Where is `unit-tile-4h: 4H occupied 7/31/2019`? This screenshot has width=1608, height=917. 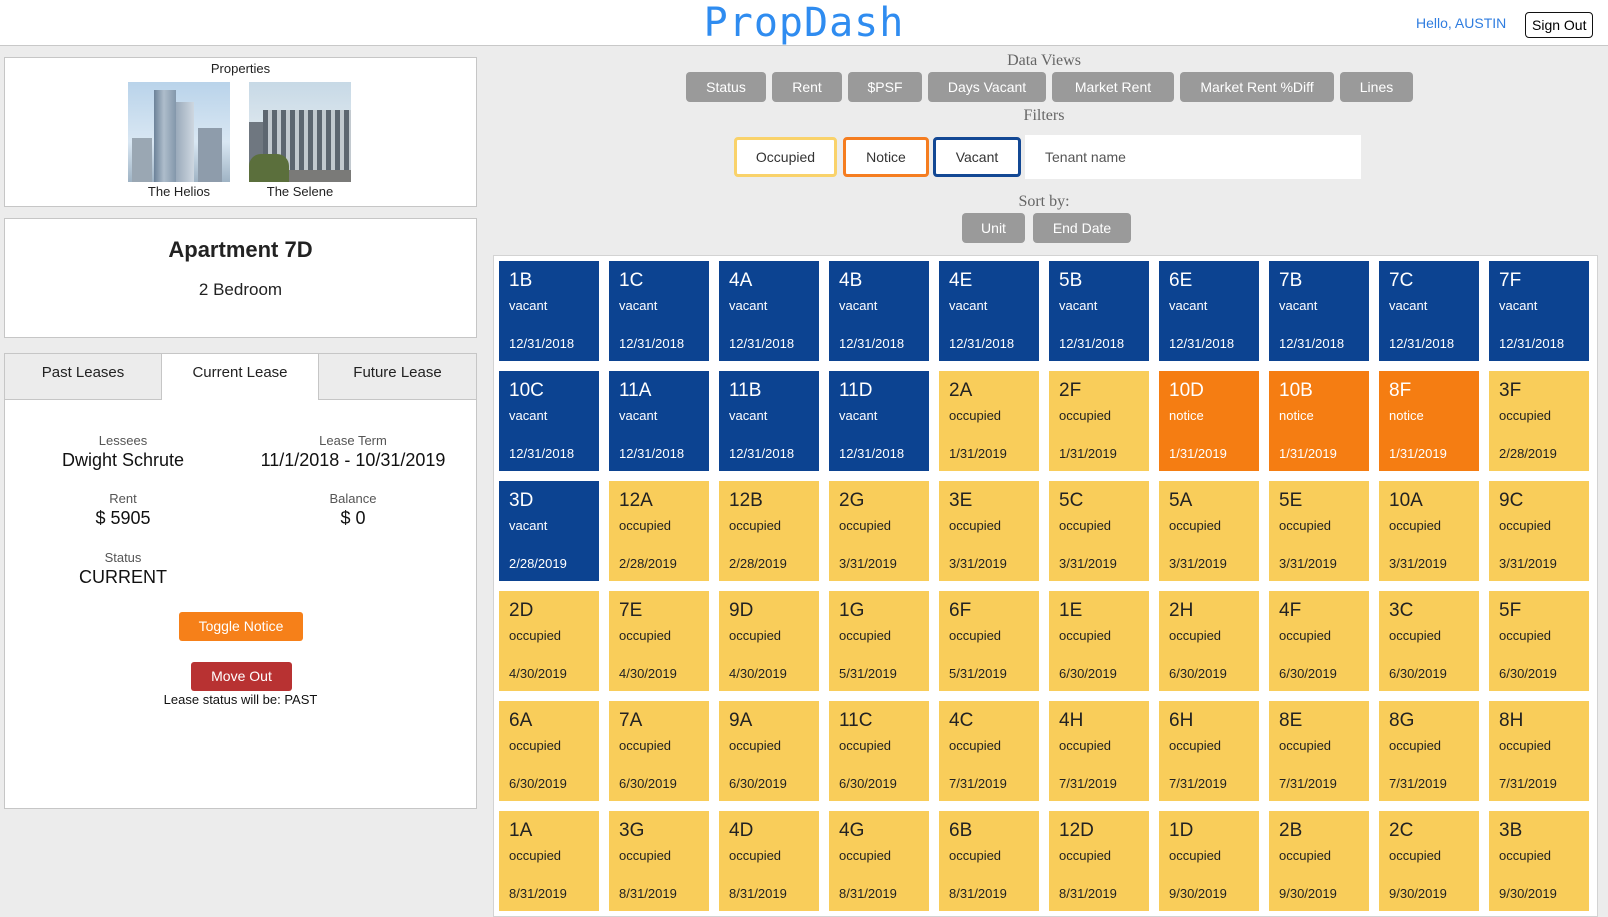 unit-tile-4h: 4H occupied 7/31/2019 is located at coordinates (1099, 751).